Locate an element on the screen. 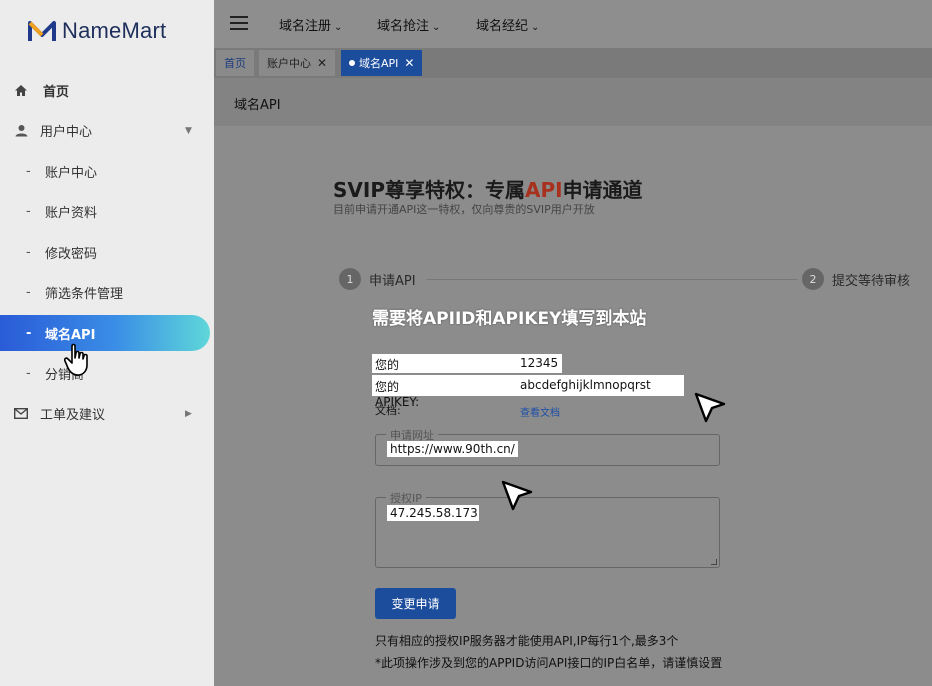  resize-handle-icon is located at coordinates (714, 562).